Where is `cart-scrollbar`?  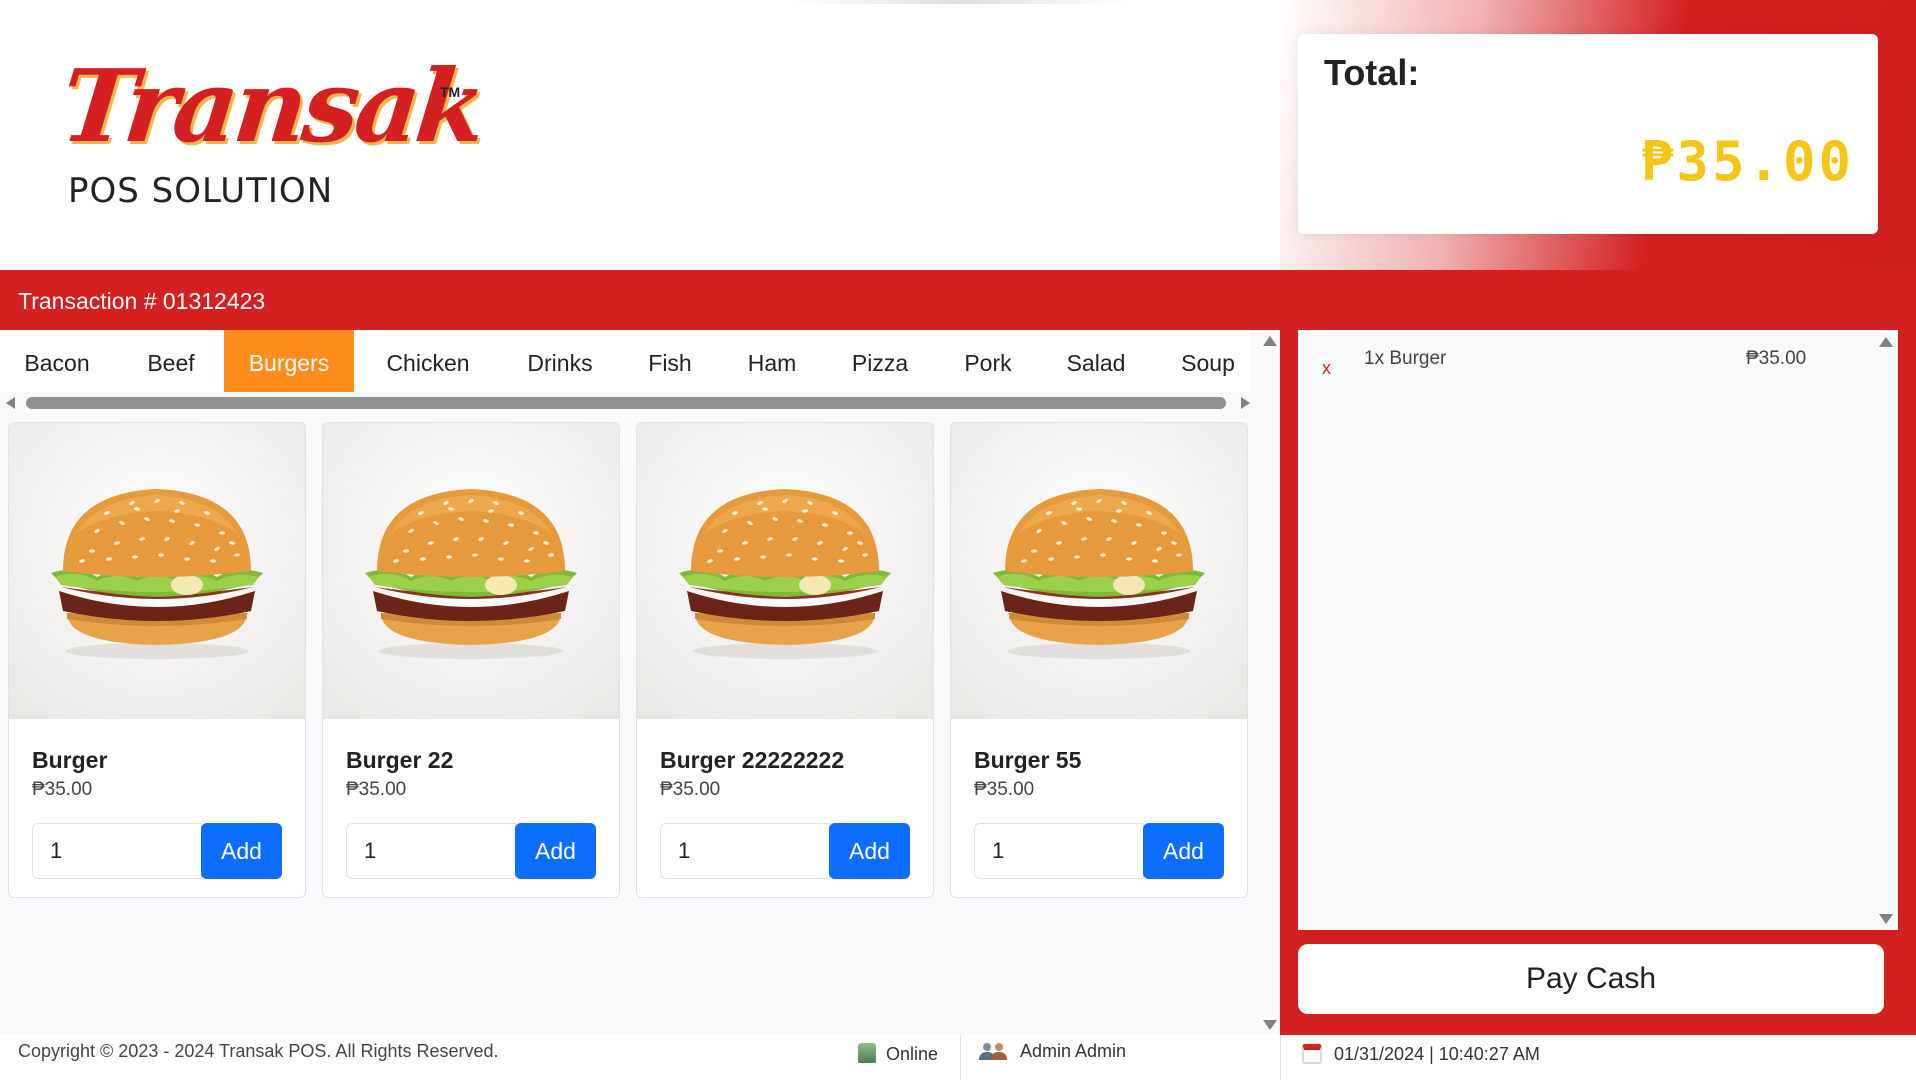 cart-scrollbar is located at coordinates (1886, 630).